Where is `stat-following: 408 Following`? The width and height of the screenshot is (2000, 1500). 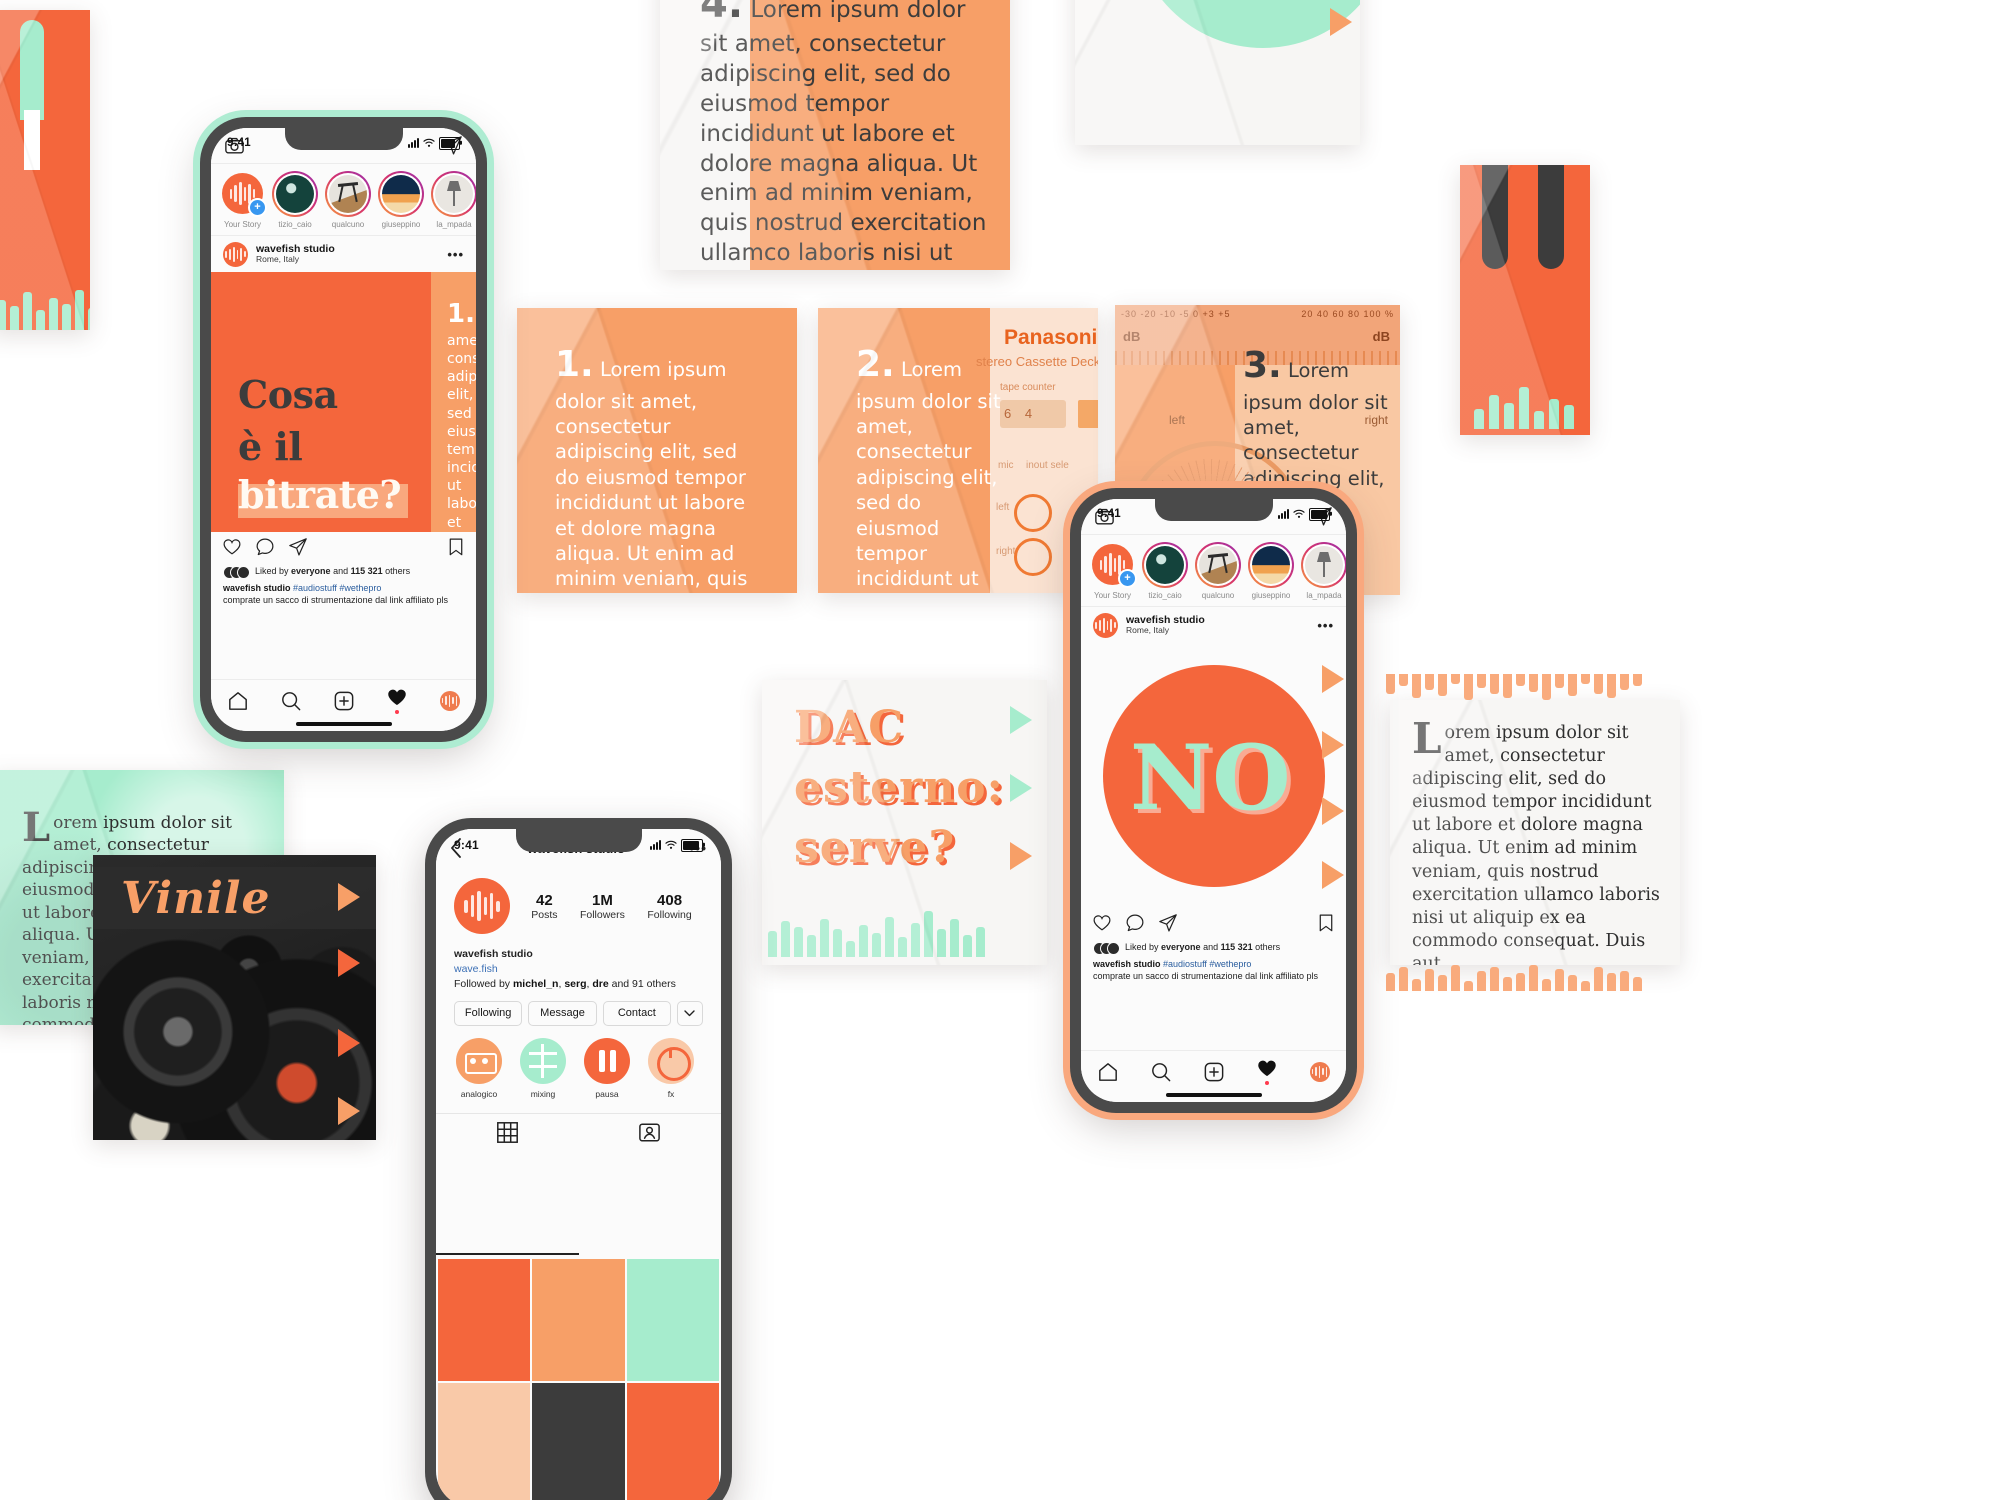
stat-following: 408 Following is located at coordinates (669, 906).